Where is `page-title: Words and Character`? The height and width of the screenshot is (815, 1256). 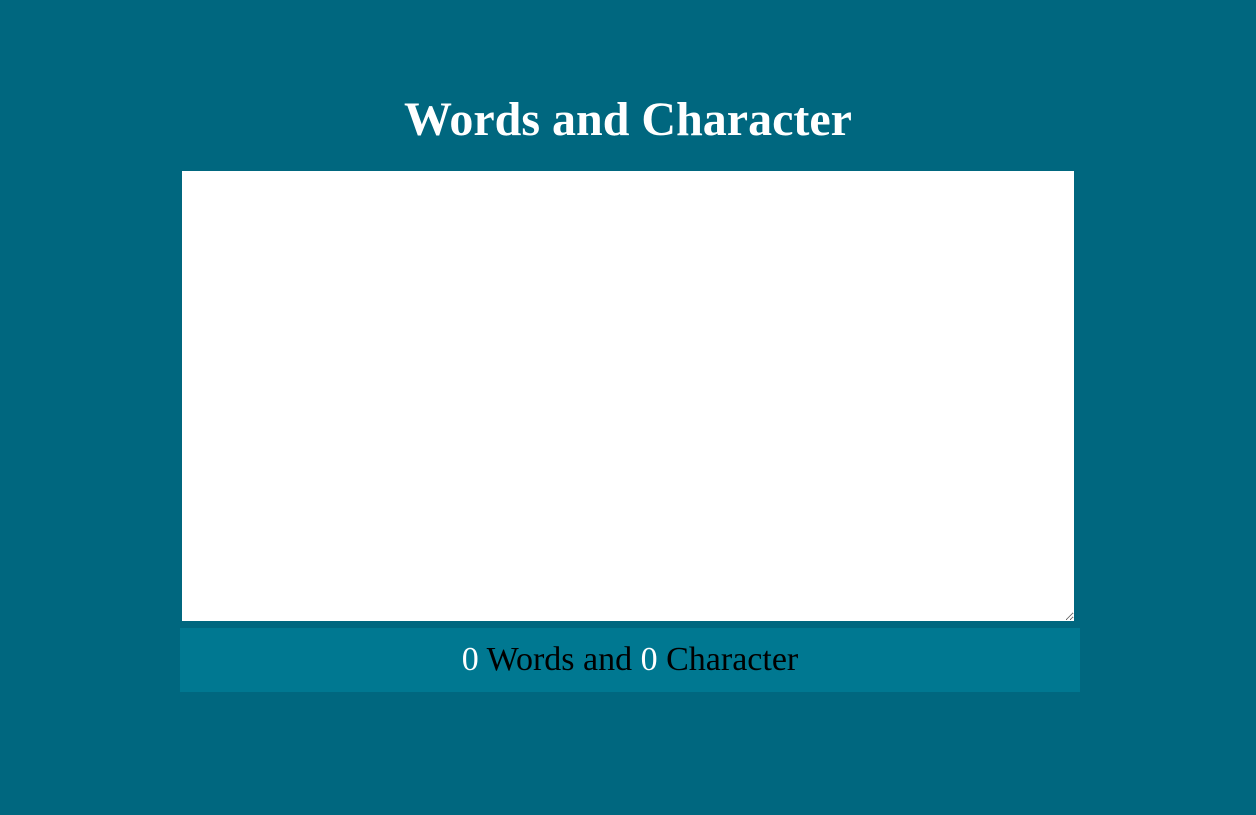
page-title: Words and Character is located at coordinates (628, 119).